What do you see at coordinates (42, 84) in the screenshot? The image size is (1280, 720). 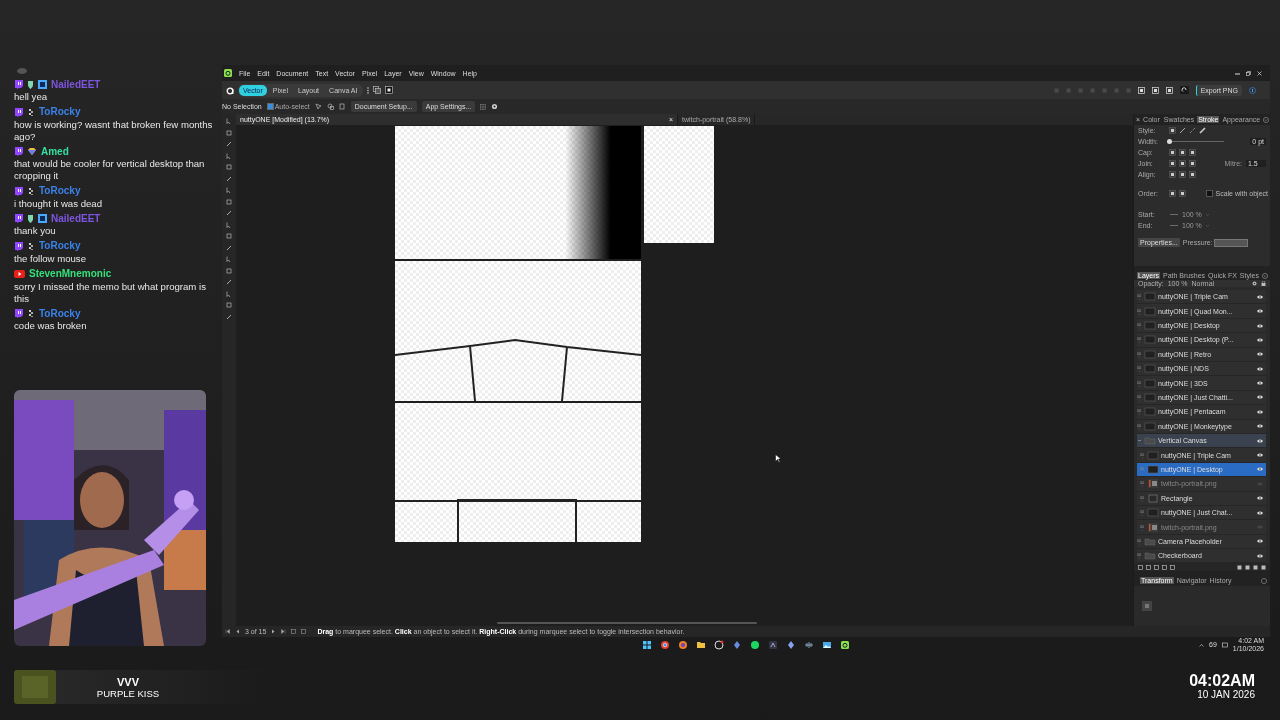 I see `square-icon` at bounding box center [42, 84].